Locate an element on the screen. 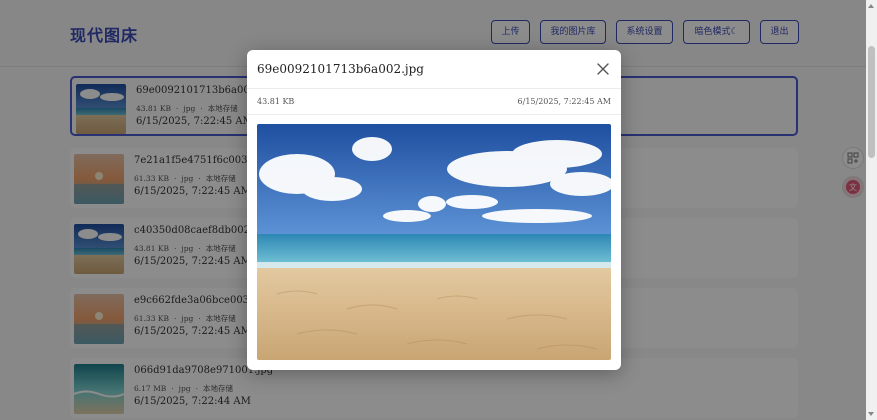 Image resolution: width=877 pixels, height=420 pixels. modal-file-size: 43.81 KB is located at coordinates (276, 101).